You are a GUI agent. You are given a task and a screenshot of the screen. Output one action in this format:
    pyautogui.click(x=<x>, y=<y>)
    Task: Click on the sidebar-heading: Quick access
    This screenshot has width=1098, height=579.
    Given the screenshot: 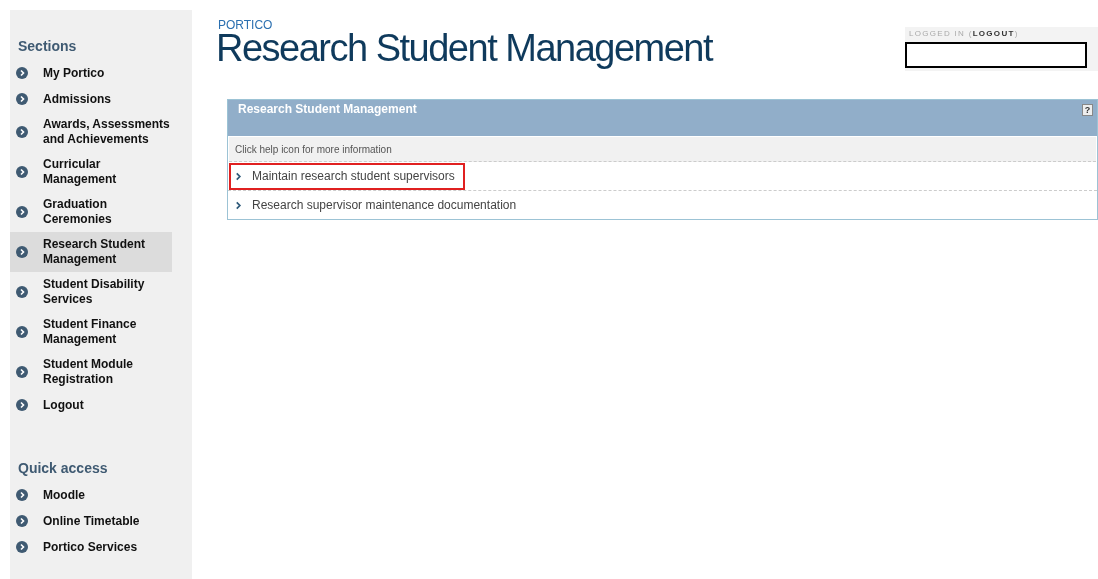 What is the action you would take?
    pyautogui.click(x=63, y=468)
    